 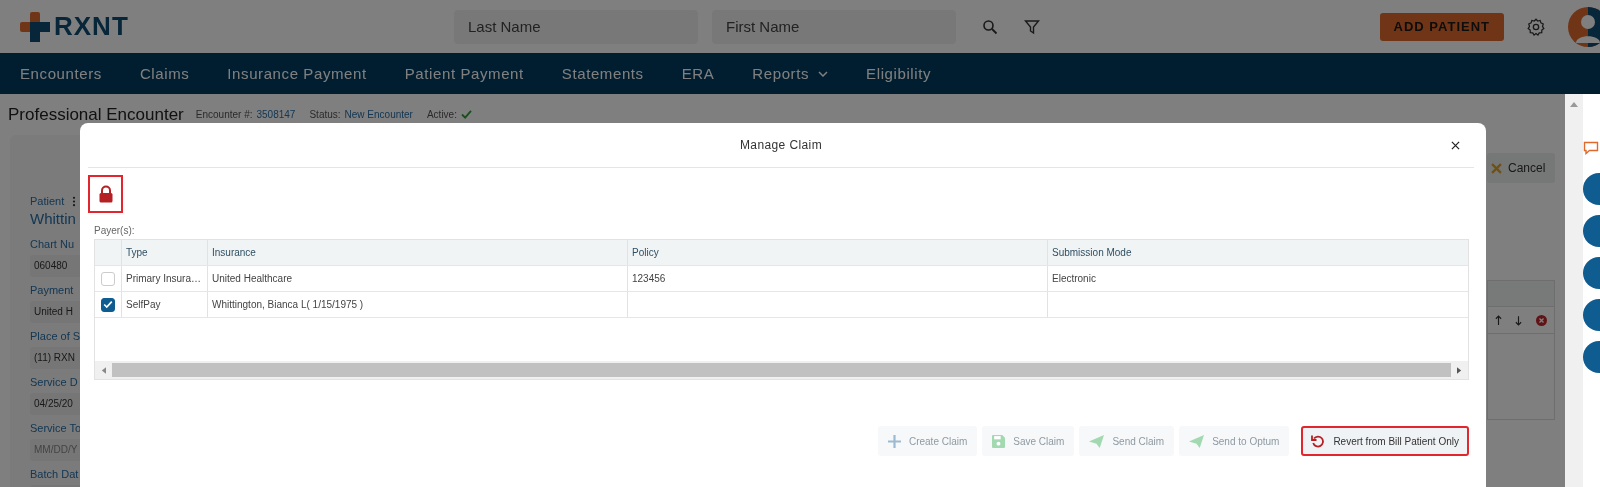 What do you see at coordinates (54, 382) in the screenshot?
I see `field-label: Service D` at bounding box center [54, 382].